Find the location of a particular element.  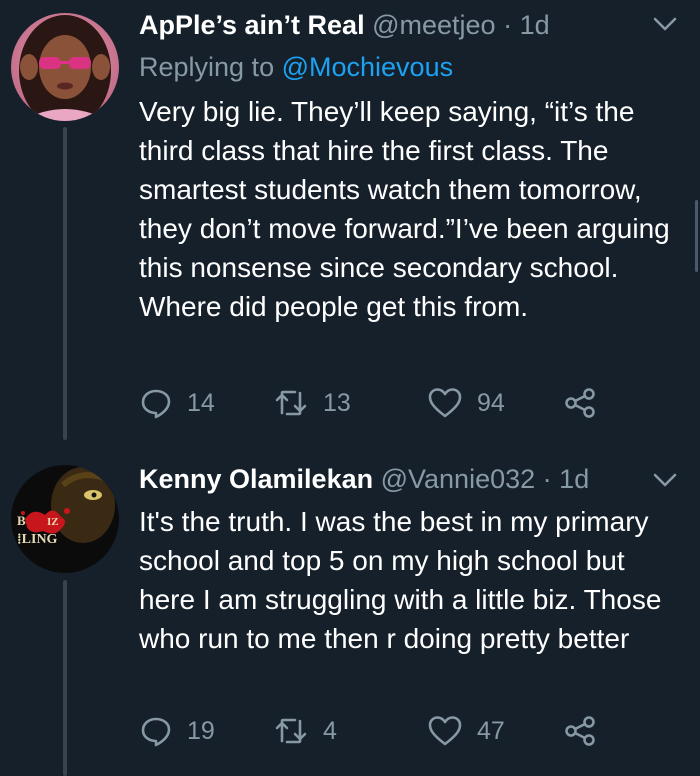

avatar-logo-letters: B is located at coordinates (21, 520).